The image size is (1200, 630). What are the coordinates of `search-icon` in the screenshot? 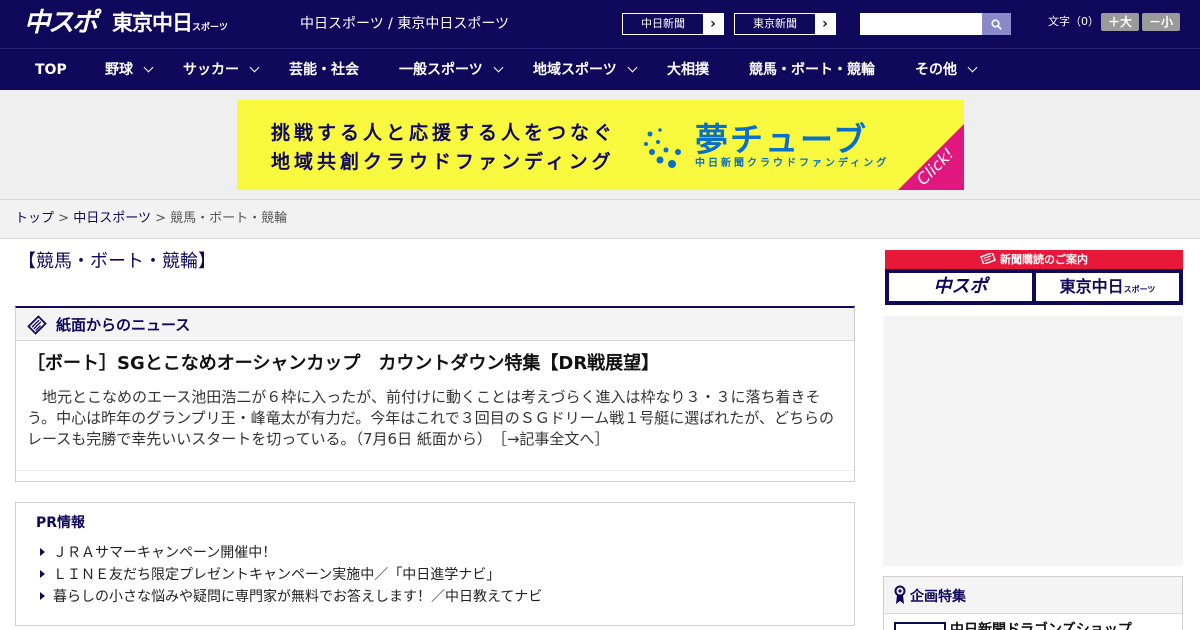 It's located at (996, 24).